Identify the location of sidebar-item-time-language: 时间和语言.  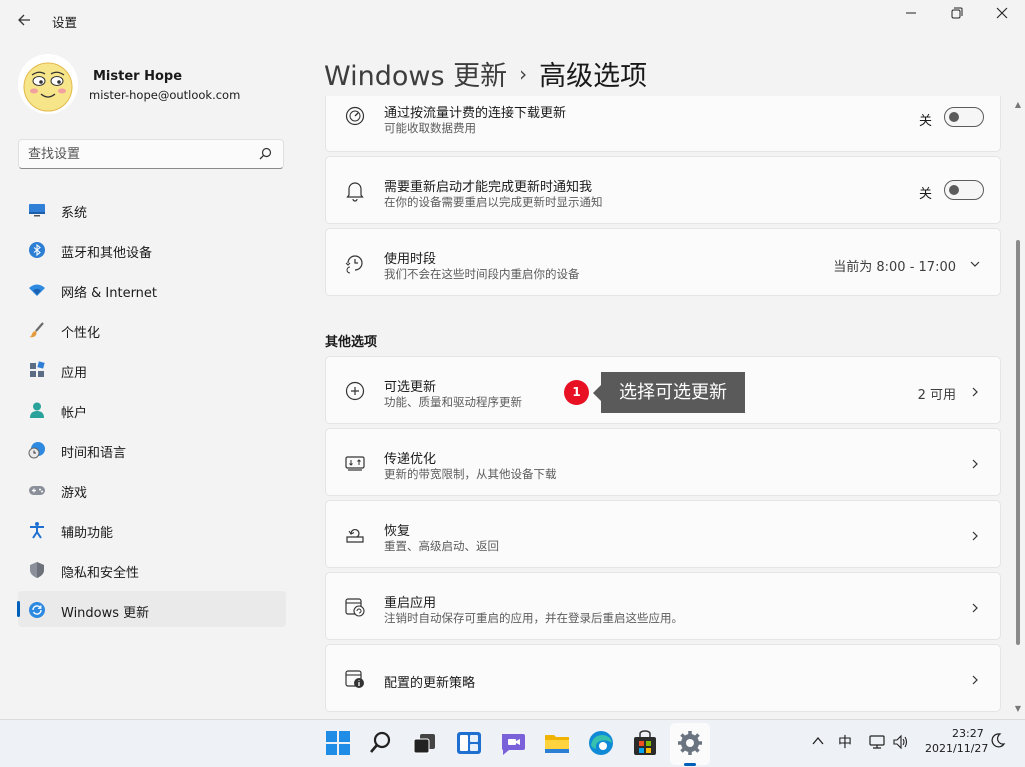
(152, 449).